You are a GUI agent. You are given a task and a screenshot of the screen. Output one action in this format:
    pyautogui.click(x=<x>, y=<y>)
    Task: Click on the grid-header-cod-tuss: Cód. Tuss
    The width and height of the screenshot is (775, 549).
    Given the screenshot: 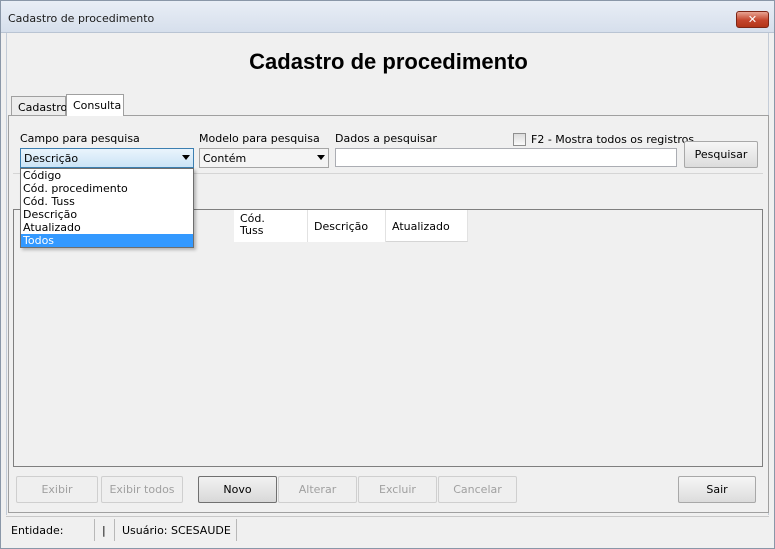 What is the action you would take?
    pyautogui.click(x=271, y=226)
    